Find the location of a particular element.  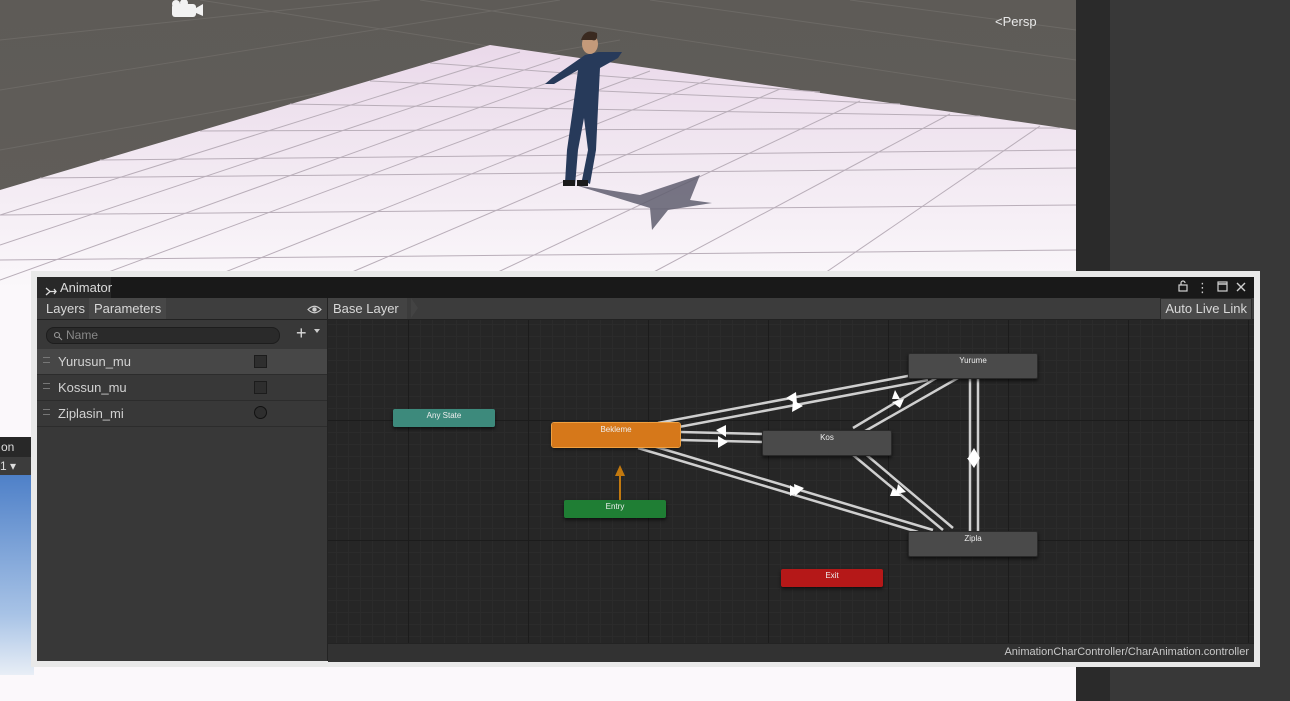

window-controls: ⋮ is located at coordinates (1212, 287).